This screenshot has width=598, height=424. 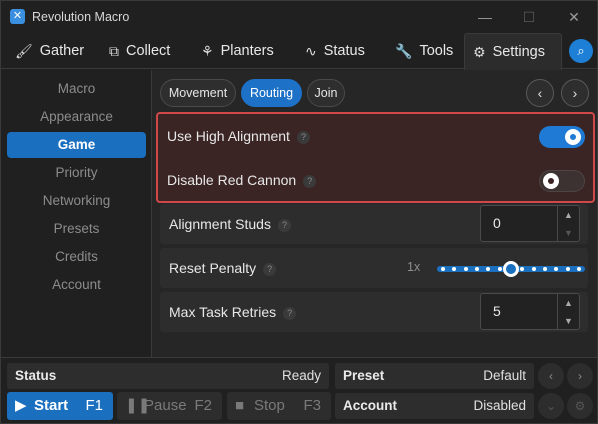 What do you see at coordinates (344, 51) in the screenshot?
I see `tab-label: Status` at bounding box center [344, 51].